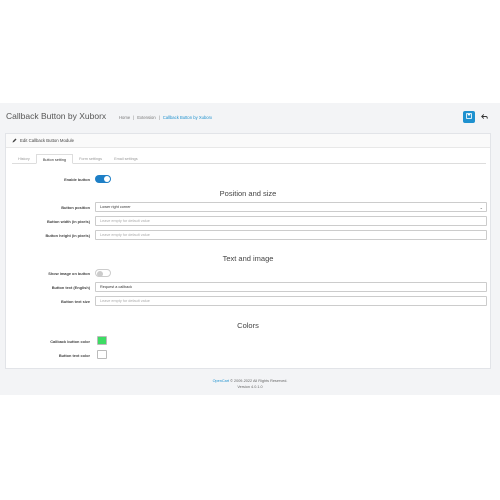  Describe the element at coordinates (102, 354) in the screenshot. I see `text-color-swatch` at that location.